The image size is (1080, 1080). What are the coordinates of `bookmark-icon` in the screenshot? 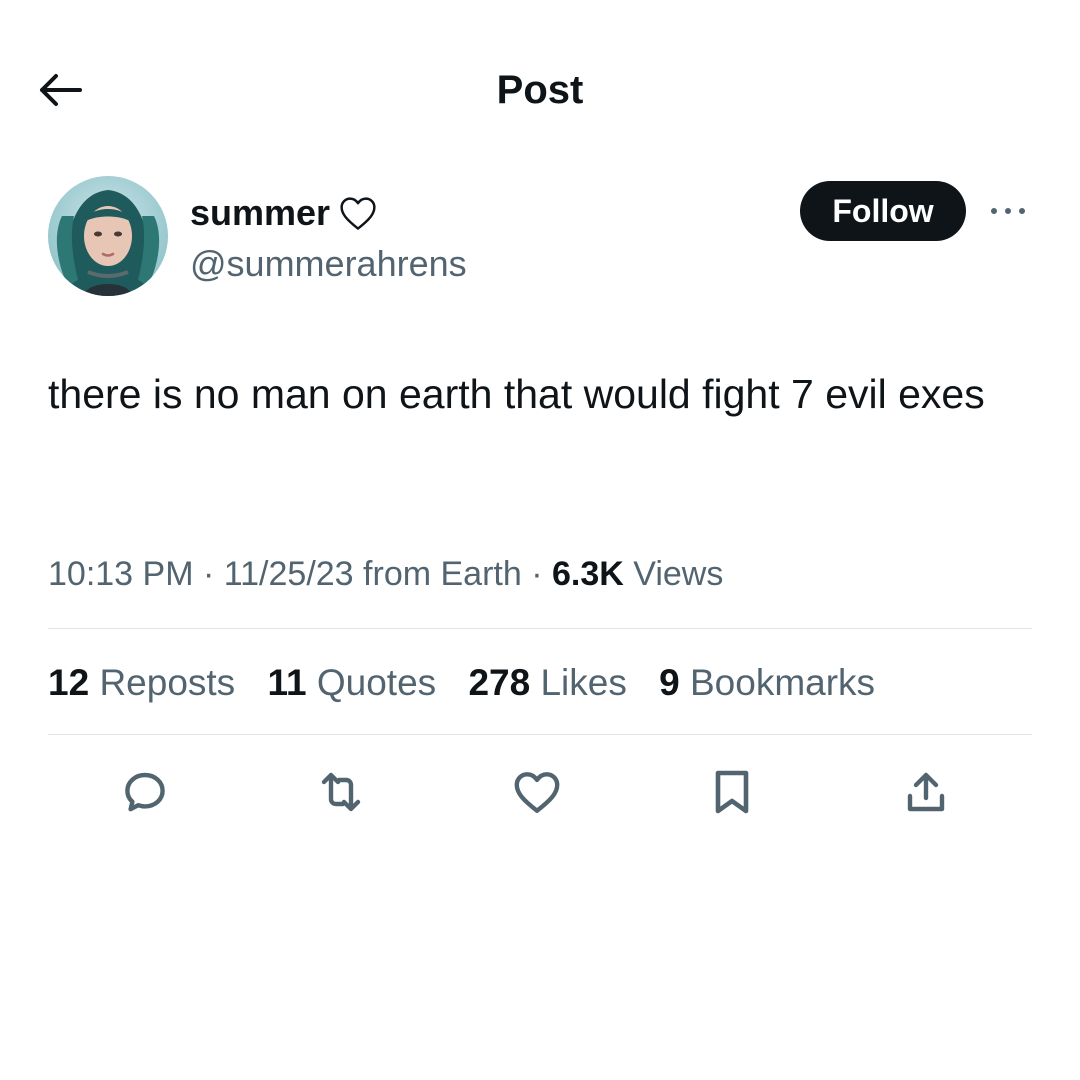 It's located at (732, 792).